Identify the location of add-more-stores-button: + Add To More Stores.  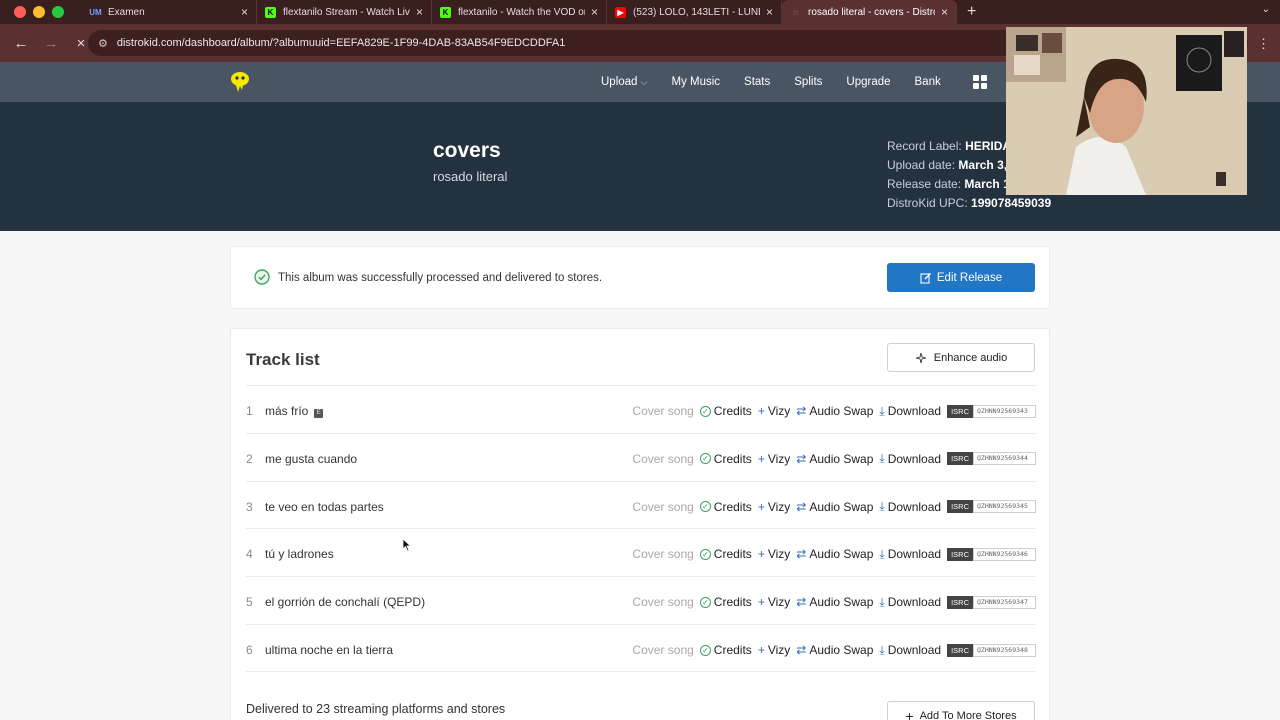
(961, 710).